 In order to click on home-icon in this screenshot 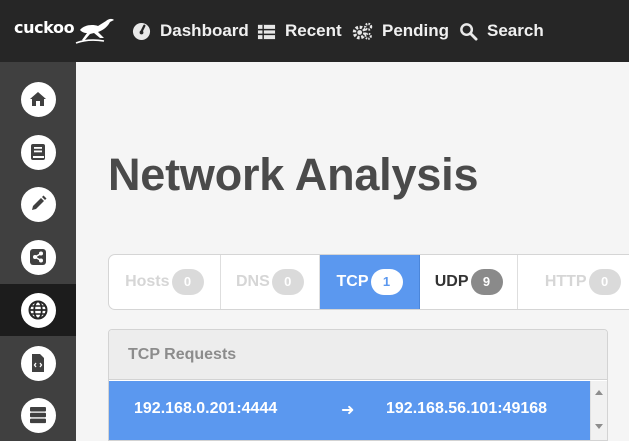, I will do `click(38, 99)`.